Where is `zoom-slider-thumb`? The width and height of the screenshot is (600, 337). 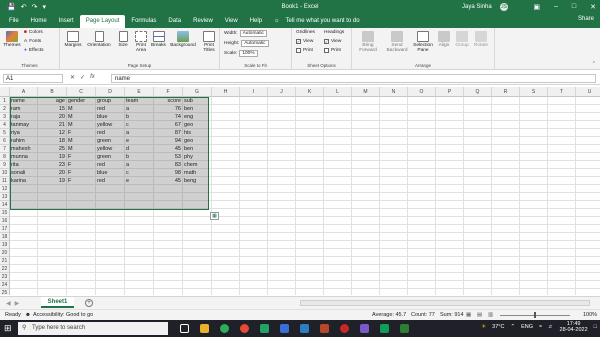 zoom-slider-thumb is located at coordinates (535, 315).